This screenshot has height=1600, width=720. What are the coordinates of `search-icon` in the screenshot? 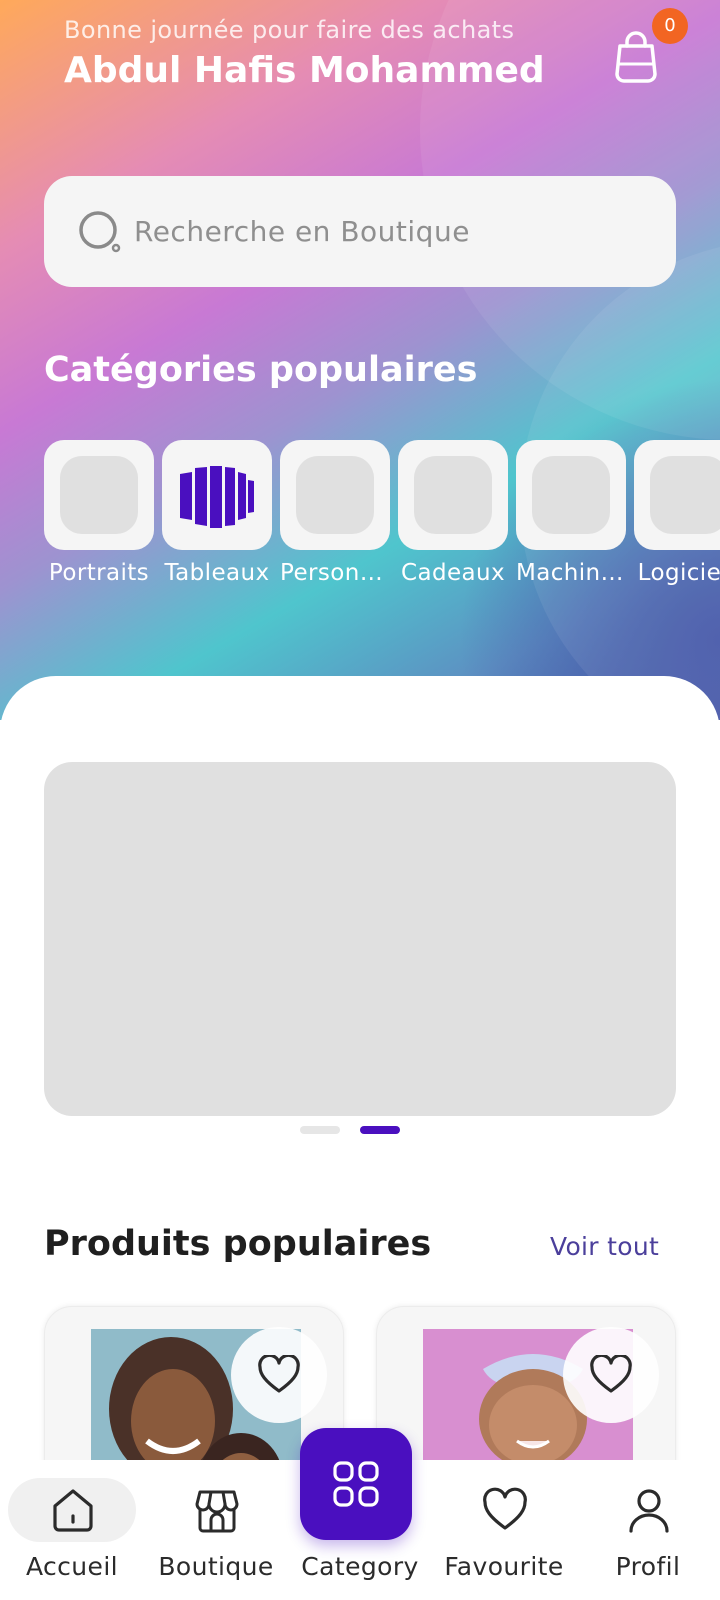 It's located at (100, 232).